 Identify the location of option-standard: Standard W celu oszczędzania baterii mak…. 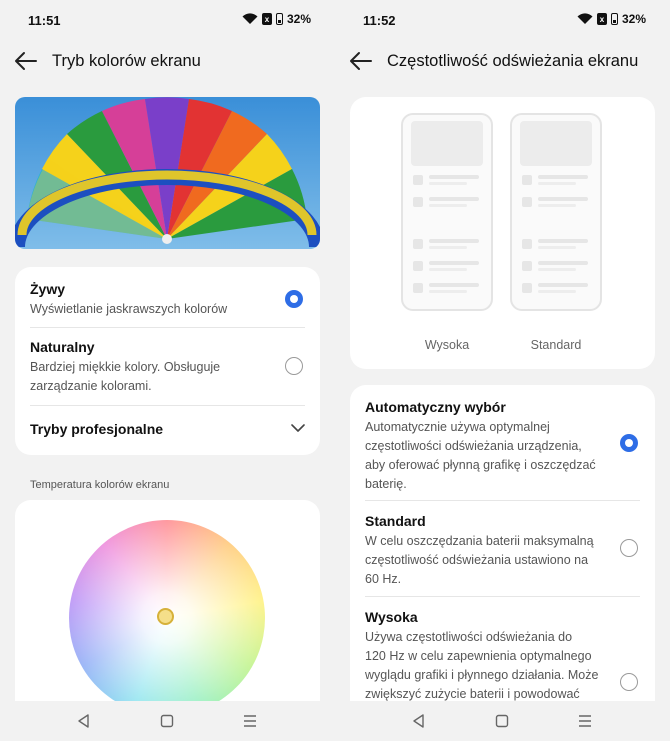
(487, 551).